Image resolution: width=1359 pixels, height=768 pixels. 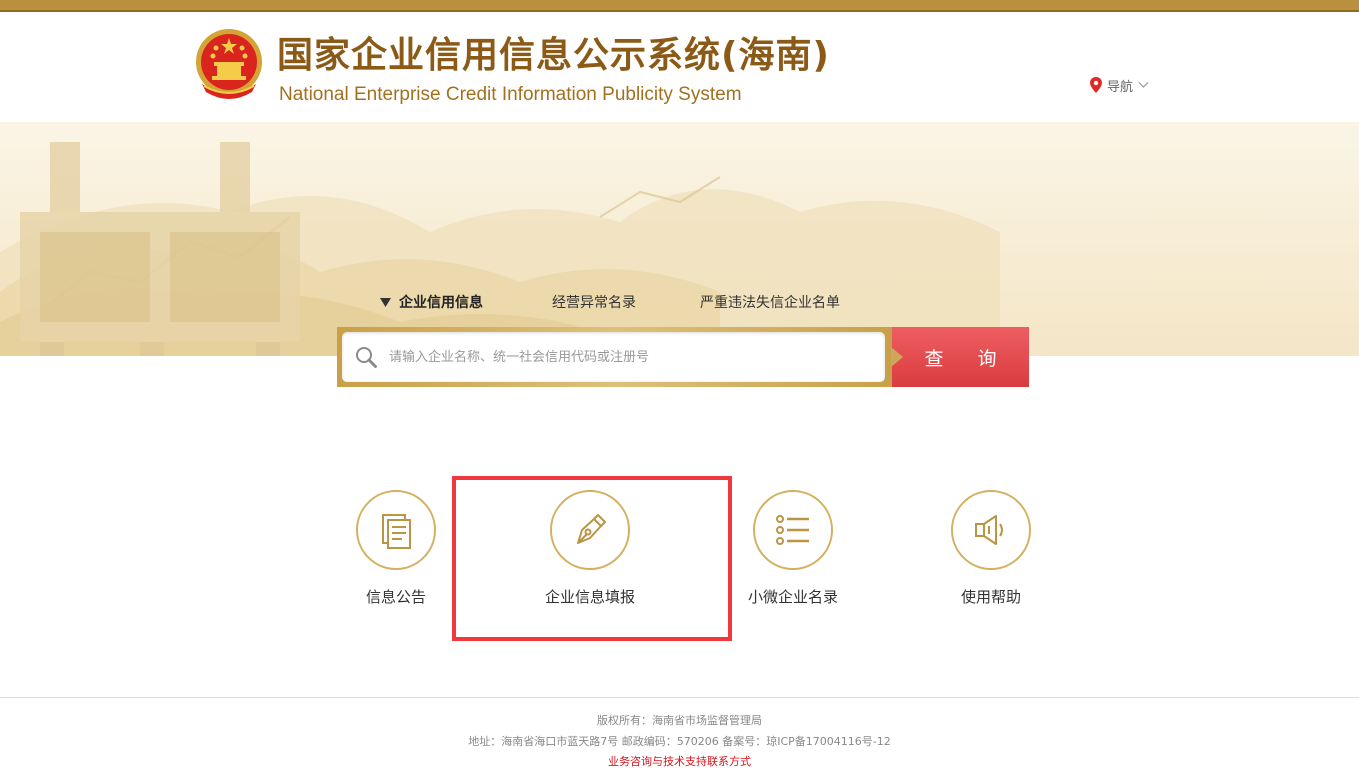 I want to click on document-icon, so click(x=396, y=531).